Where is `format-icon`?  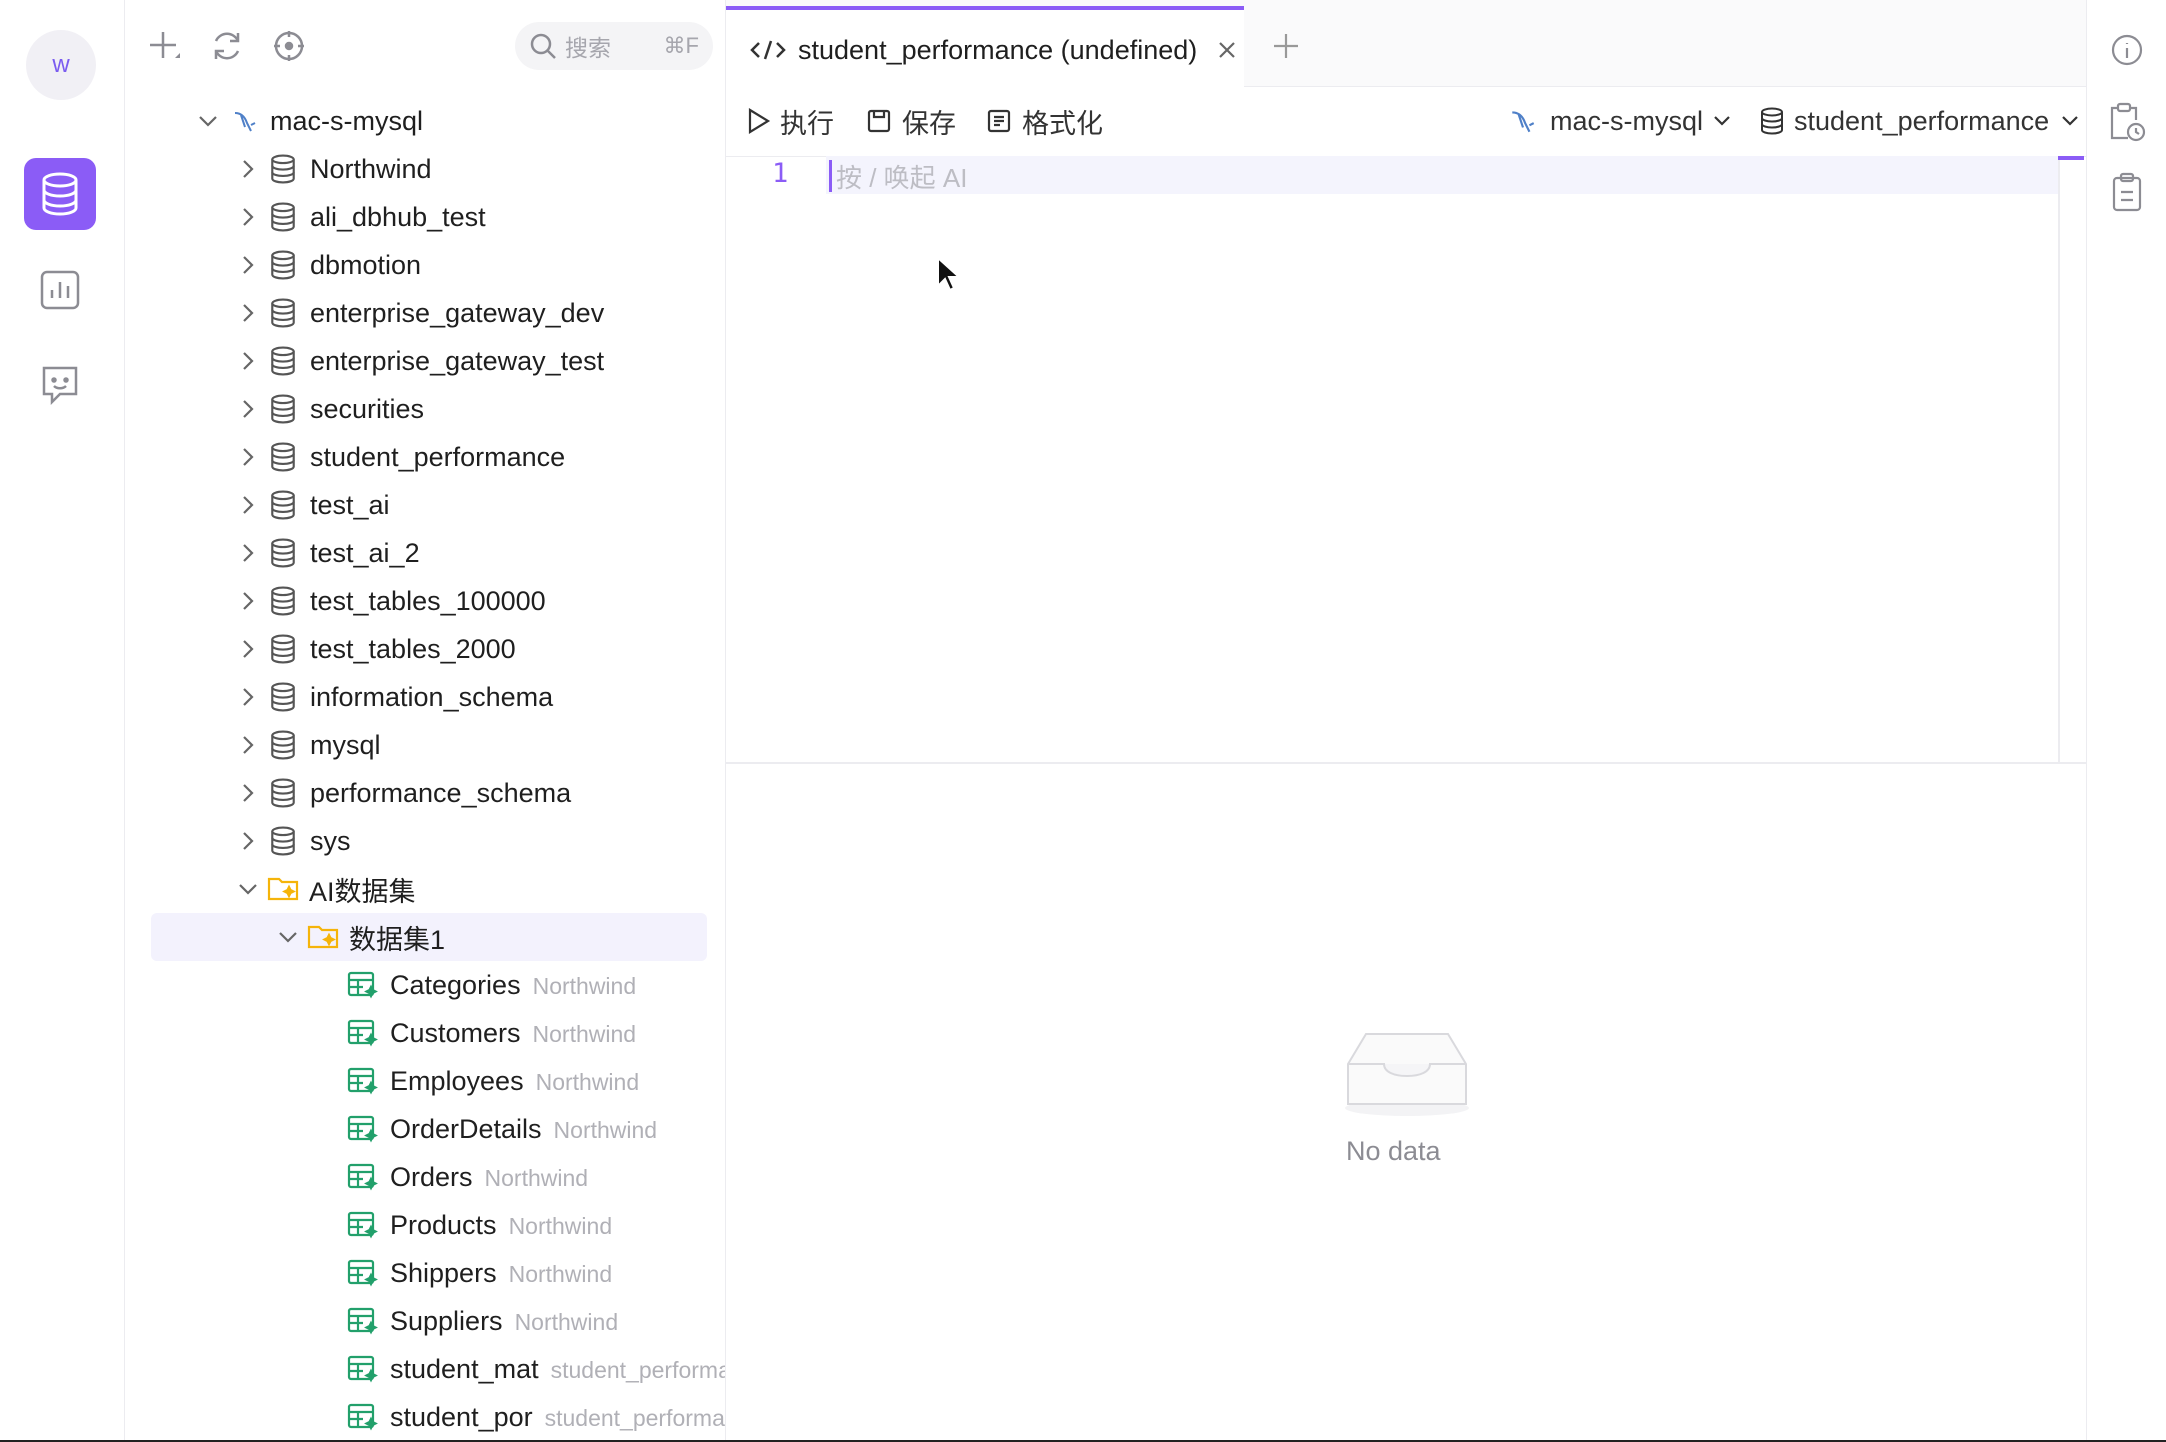
format-icon is located at coordinates (999, 121).